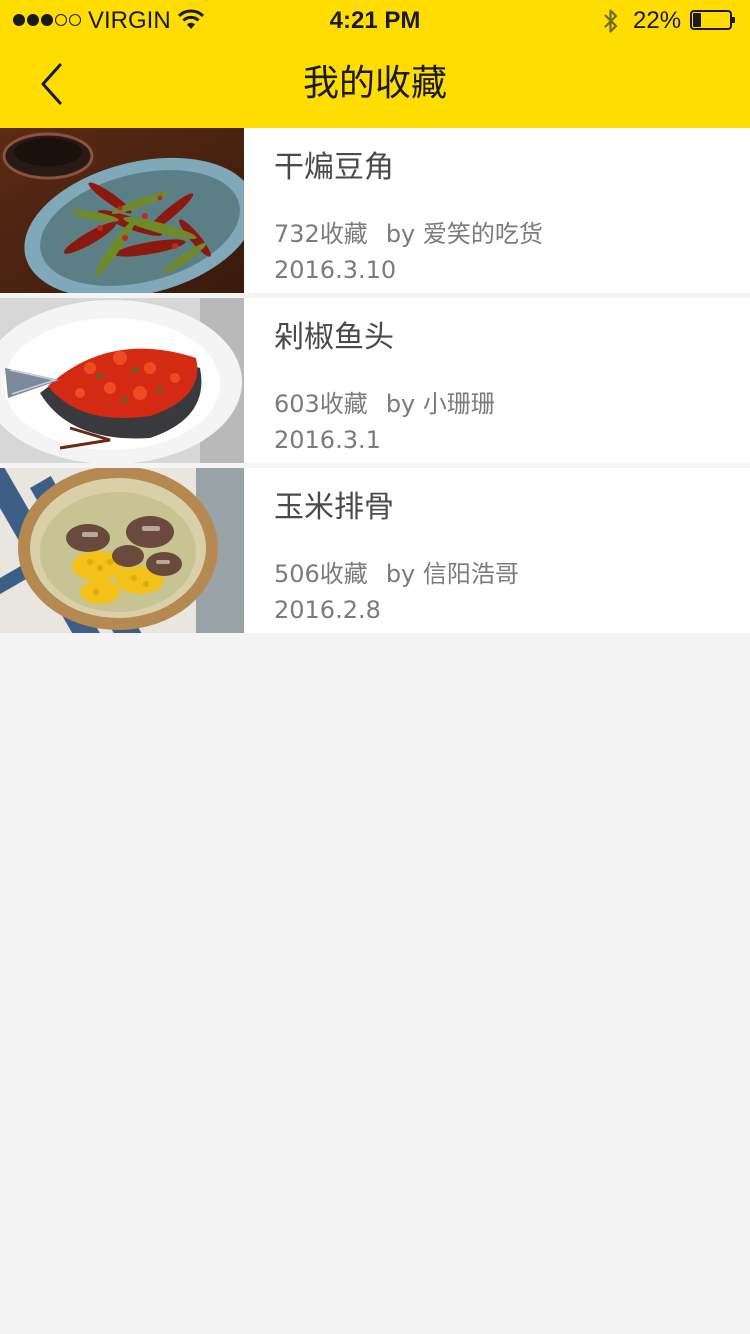 This screenshot has height=1334, width=750. What do you see at coordinates (712, 20) in the screenshot?
I see `battery-icon` at bounding box center [712, 20].